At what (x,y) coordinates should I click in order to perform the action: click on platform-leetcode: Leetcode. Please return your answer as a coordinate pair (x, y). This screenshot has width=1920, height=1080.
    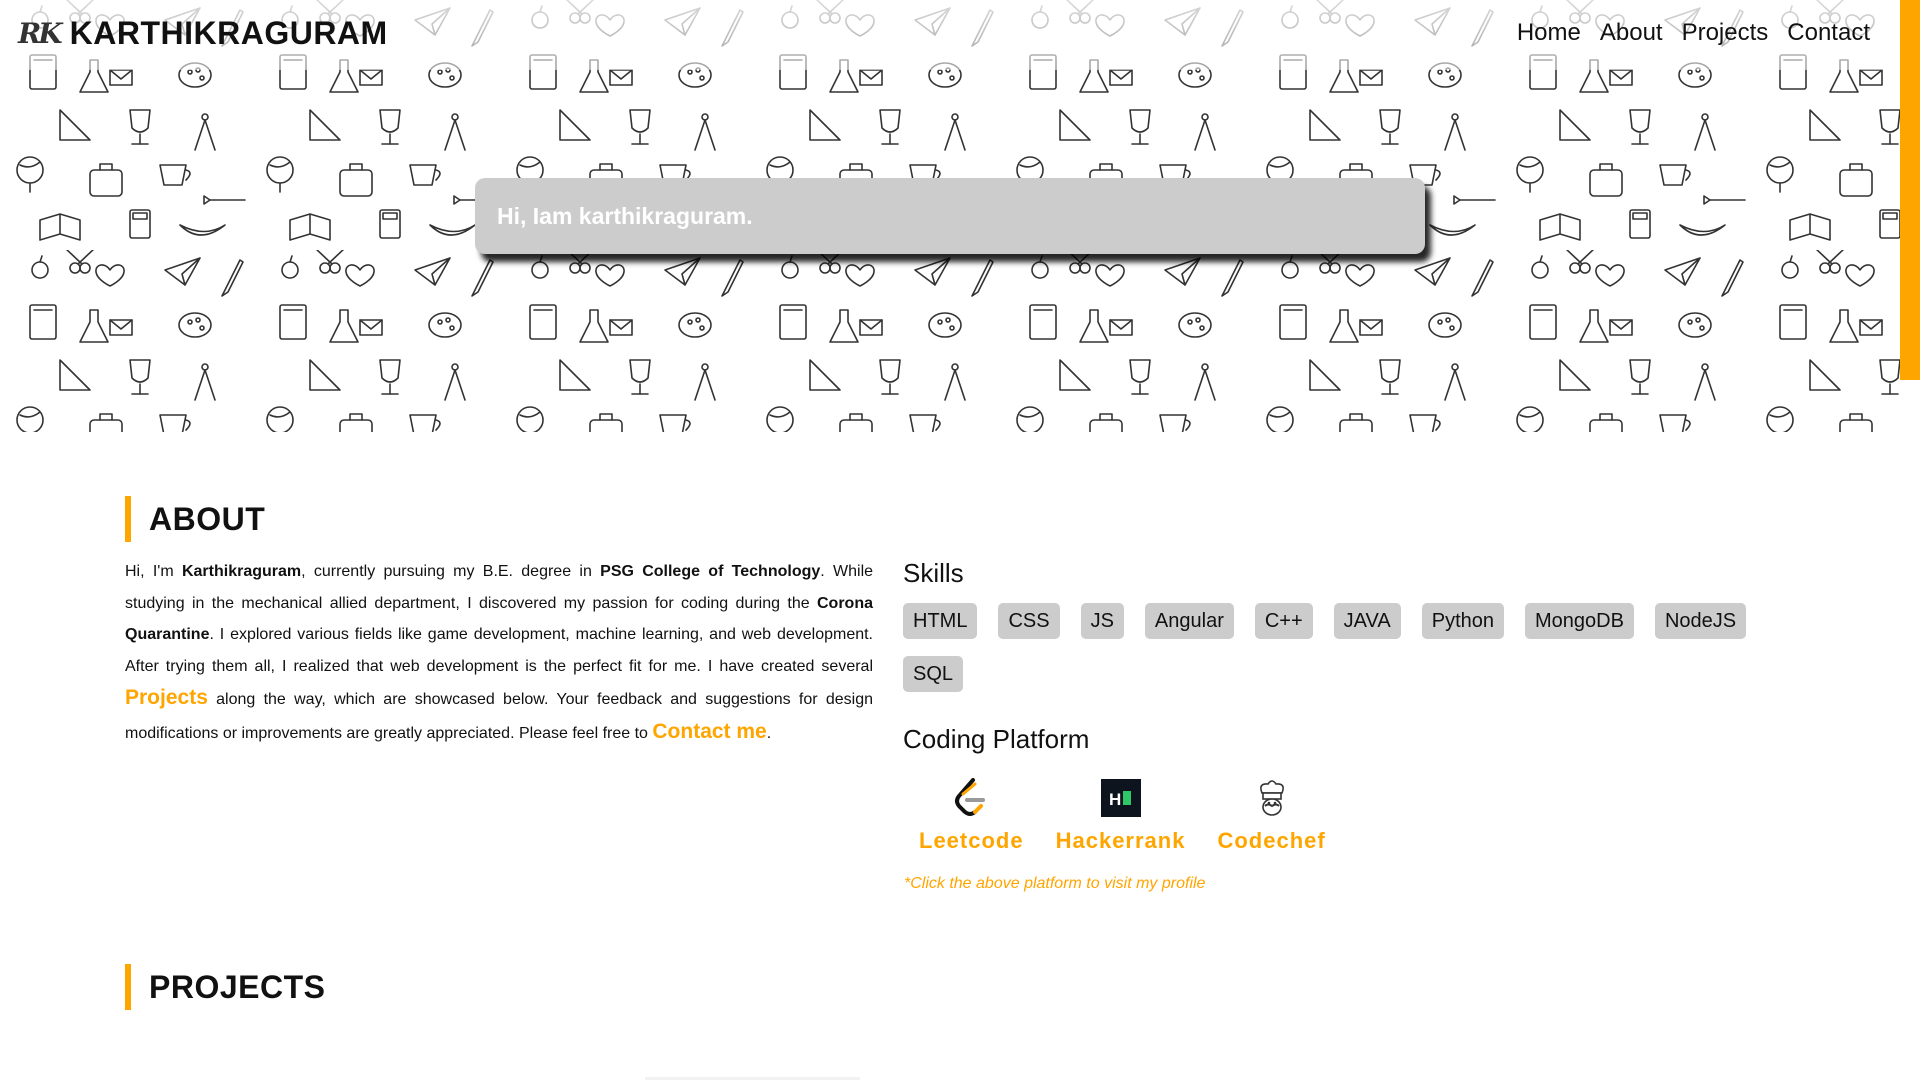
    Looking at the image, I should click on (971, 816).